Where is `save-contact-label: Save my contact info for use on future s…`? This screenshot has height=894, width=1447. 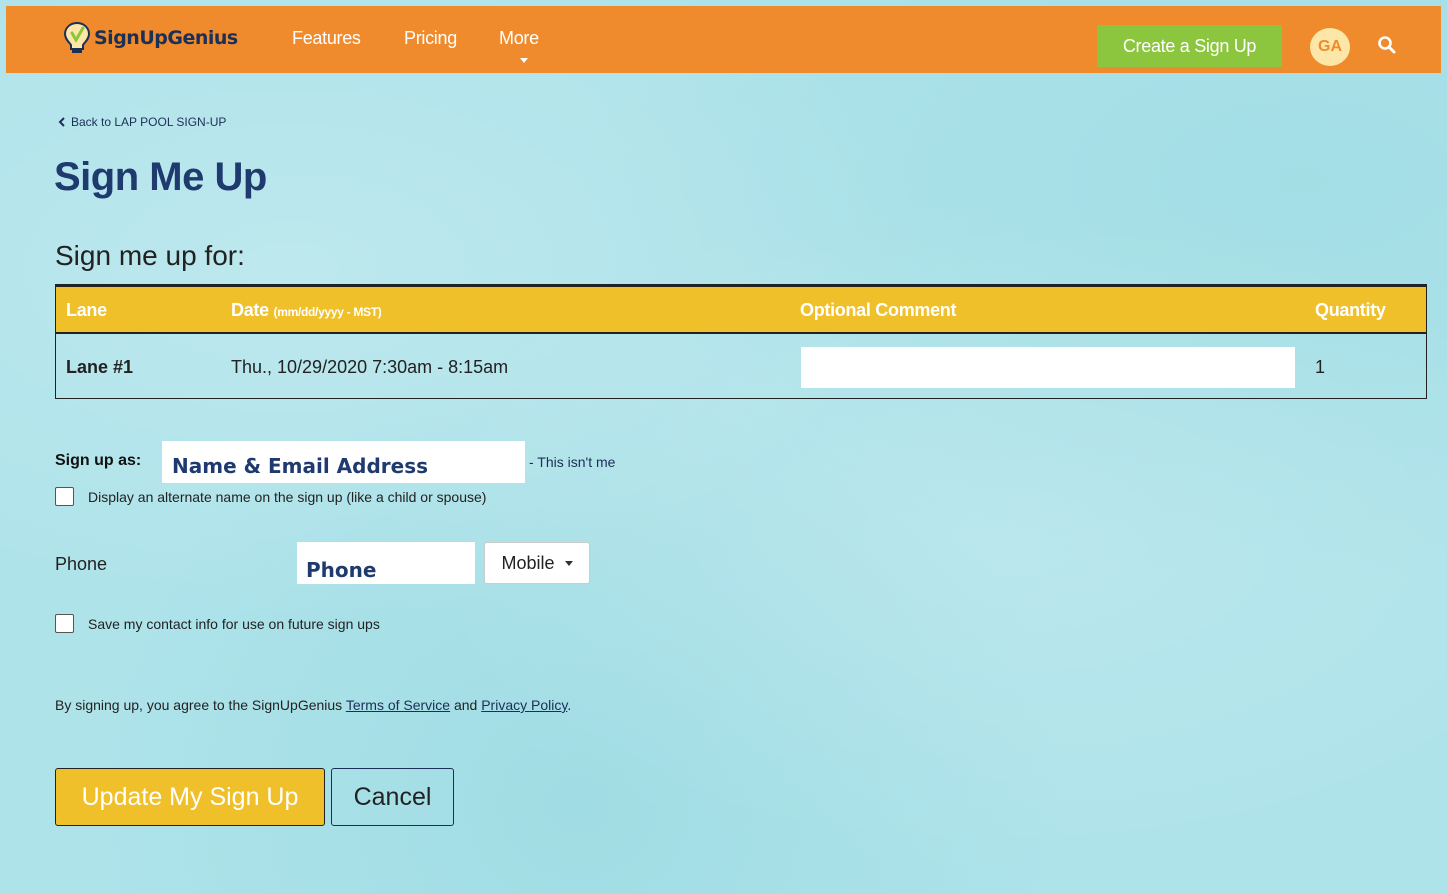
save-contact-label: Save my contact info for use on future s… is located at coordinates (234, 623).